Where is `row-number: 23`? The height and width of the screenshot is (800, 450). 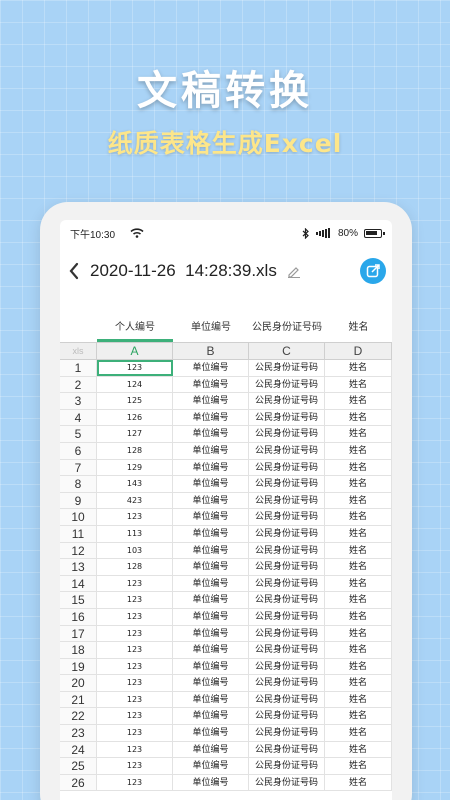
row-number: 23 is located at coordinates (78, 733).